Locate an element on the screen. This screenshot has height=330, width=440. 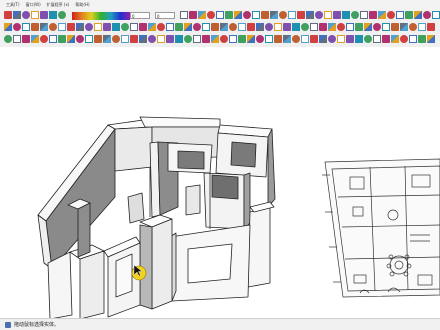
menu-item-tools: 工具(T) is located at coordinates (13, 5).